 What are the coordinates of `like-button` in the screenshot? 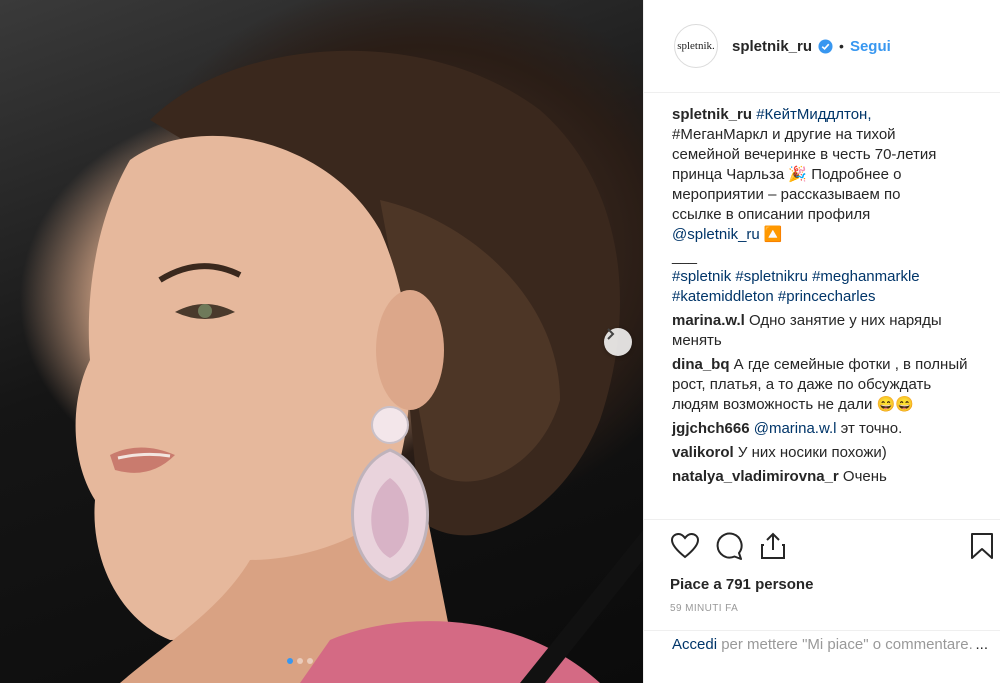 It's located at (685, 546).